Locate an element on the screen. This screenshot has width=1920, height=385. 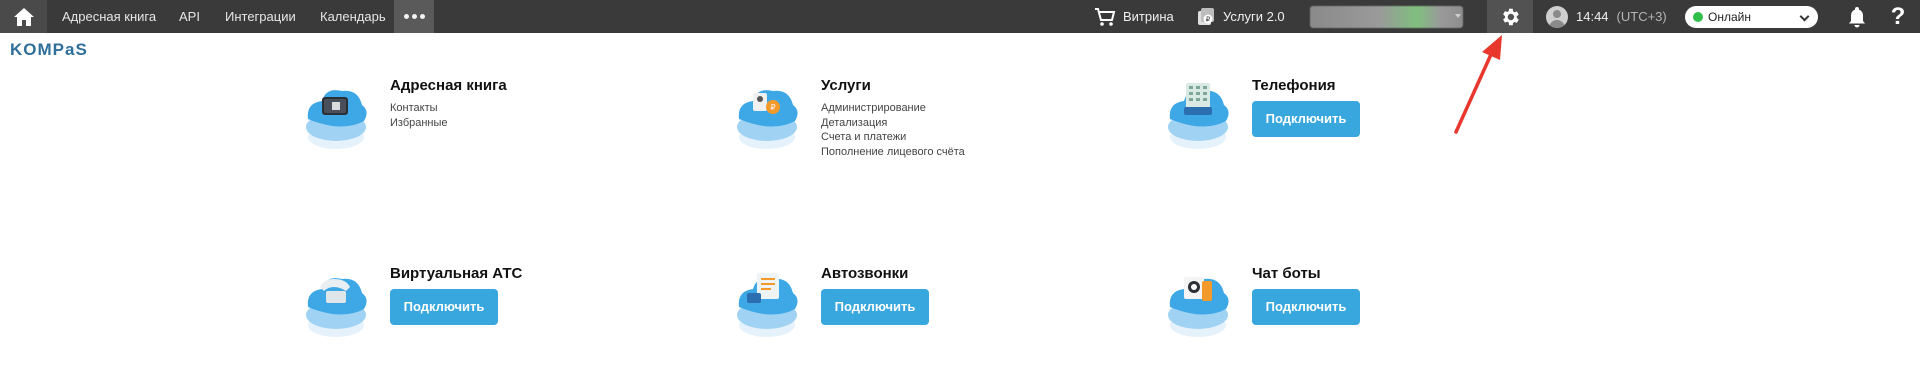
autocalls-cloud-icon is located at coordinates (767, 305).